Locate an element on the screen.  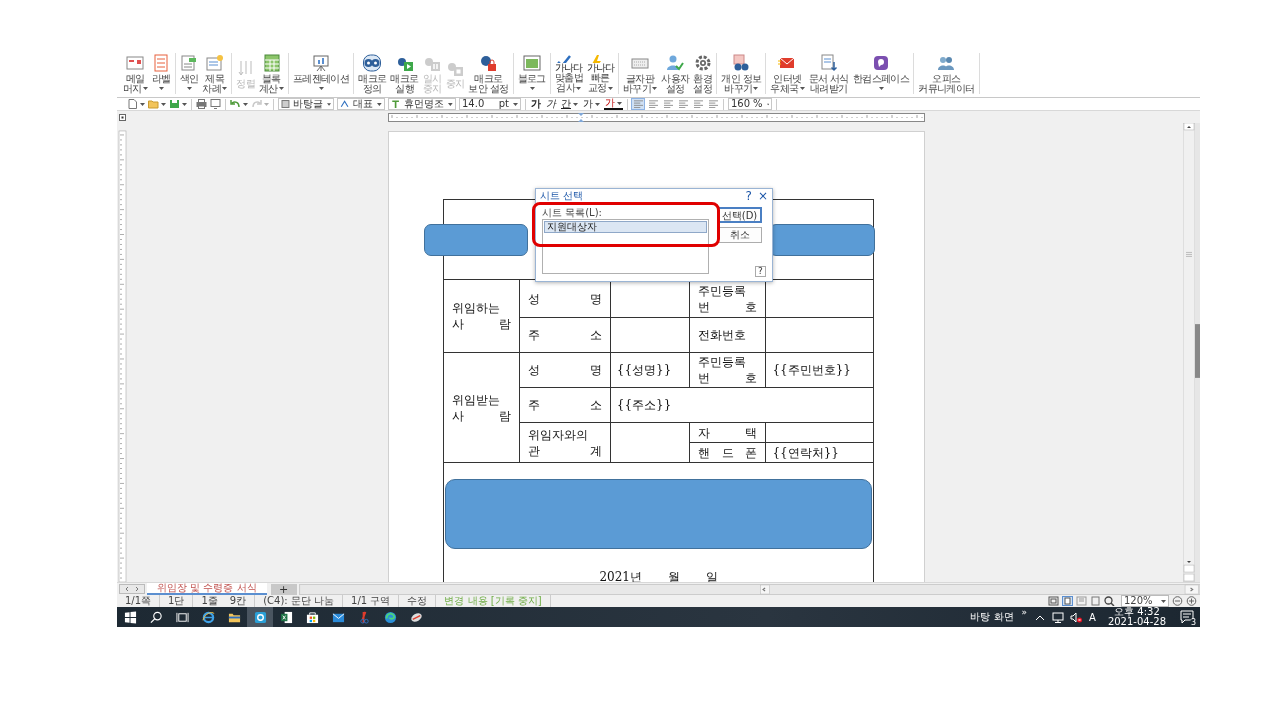
folder-button is located at coordinates (157, 104).